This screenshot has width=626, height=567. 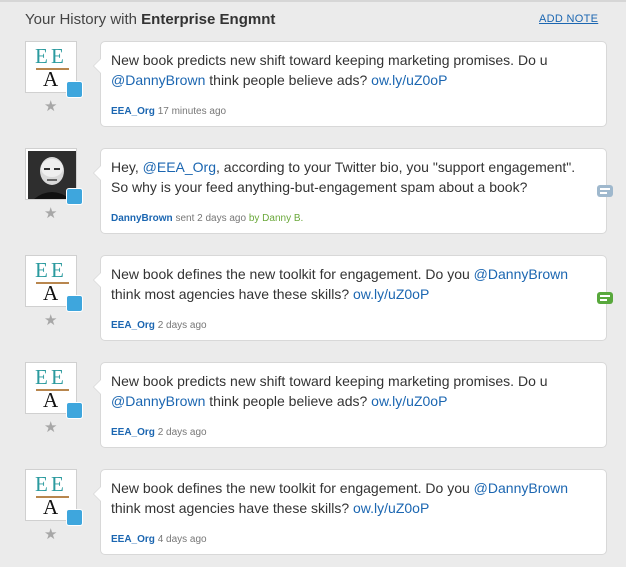 I want to click on timestamp: 4 days ago, so click(x=182, y=539).